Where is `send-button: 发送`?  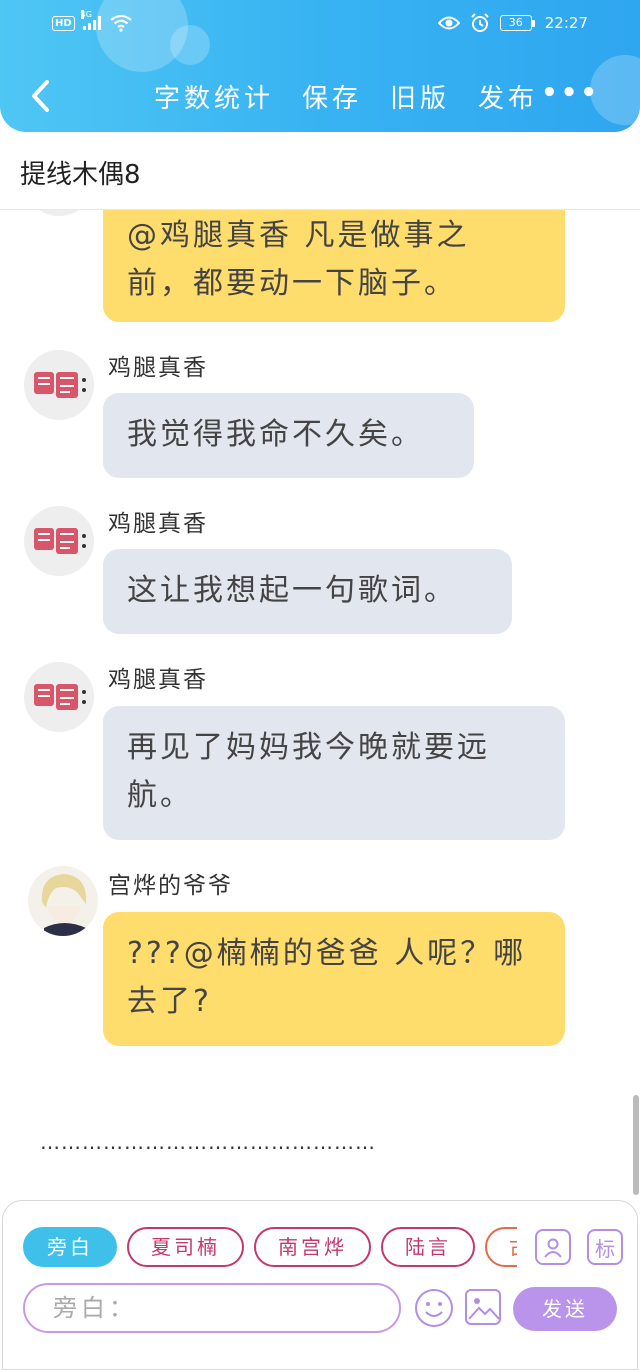 send-button: 发送 is located at coordinates (565, 1309).